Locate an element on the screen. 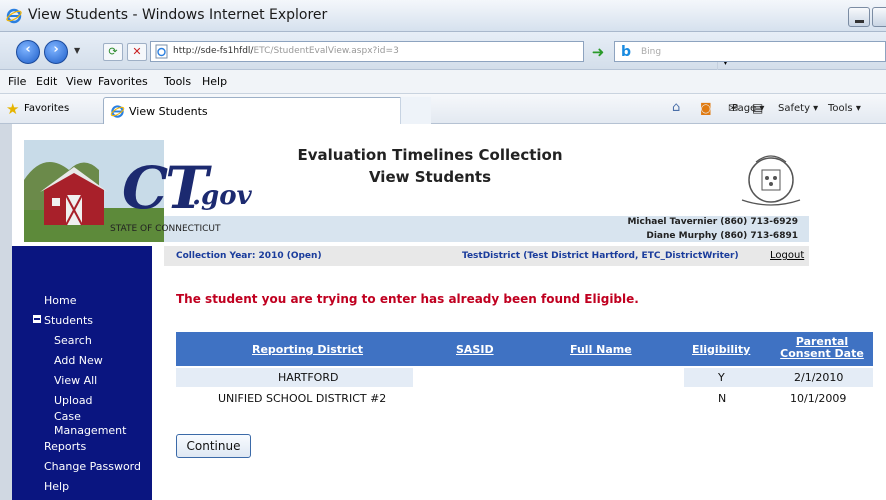  app-title-line1: Evaluation Timelines Collection is located at coordinates (430, 155).